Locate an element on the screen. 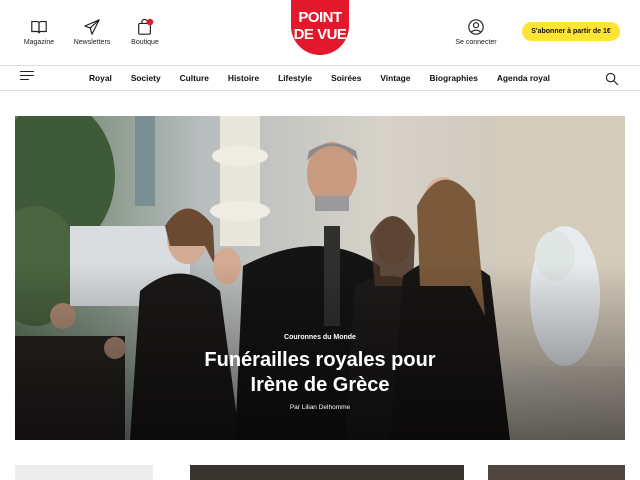 The image size is (640, 480). login-link: Se connecter is located at coordinates (476, 32).